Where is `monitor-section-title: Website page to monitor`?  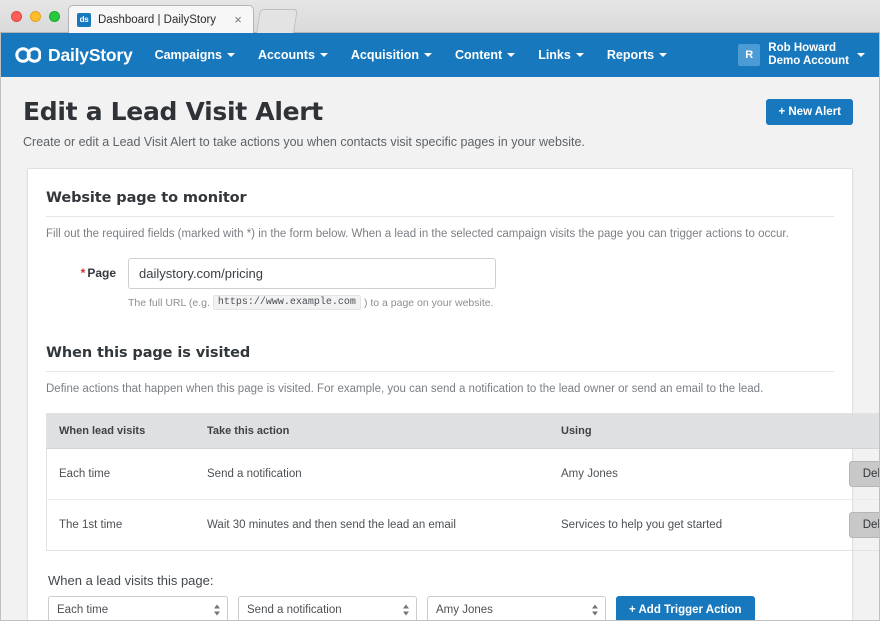 monitor-section-title: Website page to monitor is located at coordinates (440, 203).